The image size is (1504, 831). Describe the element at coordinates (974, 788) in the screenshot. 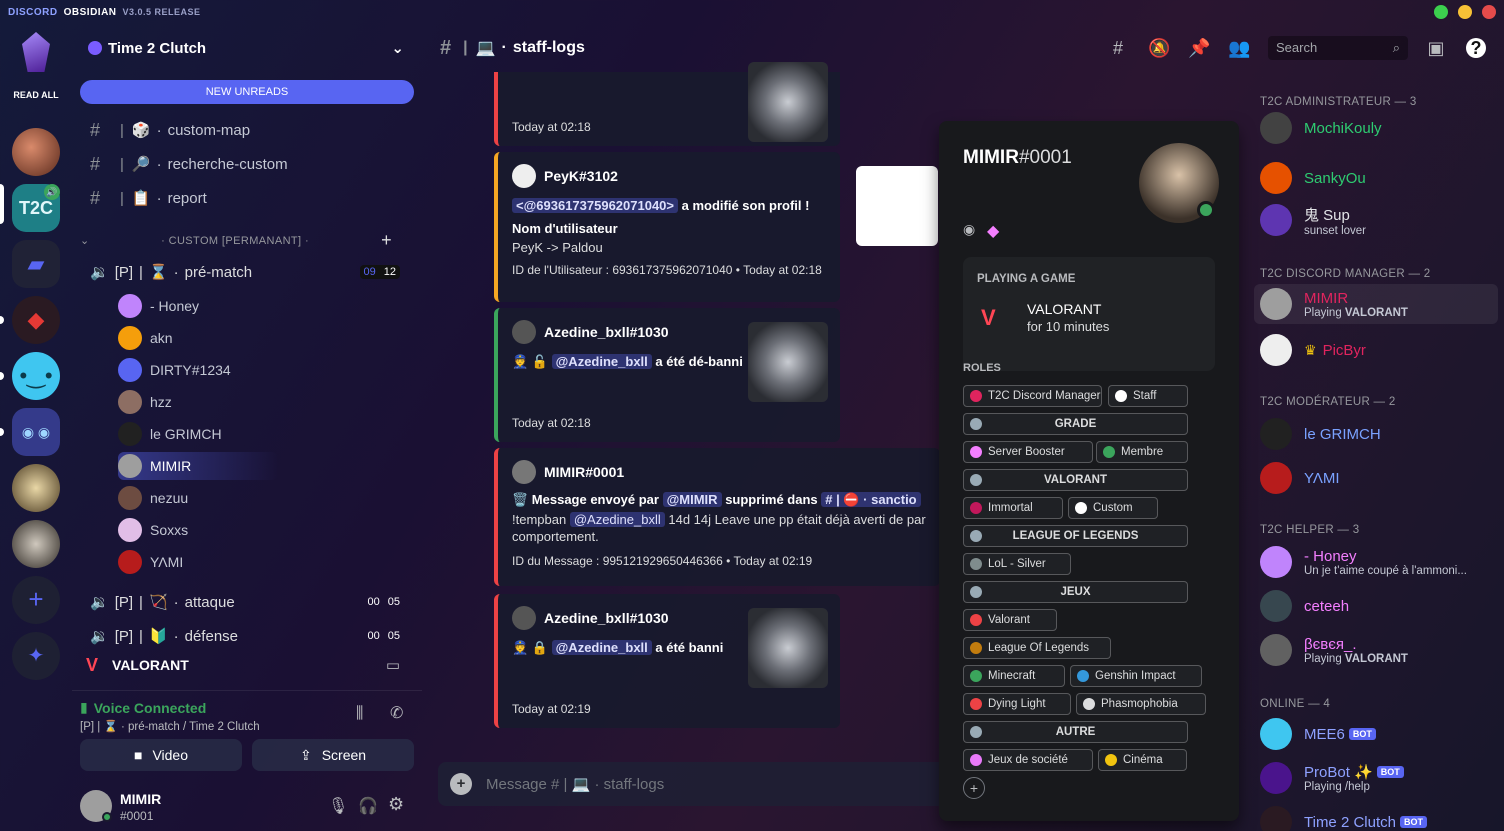

I see `add-role-button: +` at that location.